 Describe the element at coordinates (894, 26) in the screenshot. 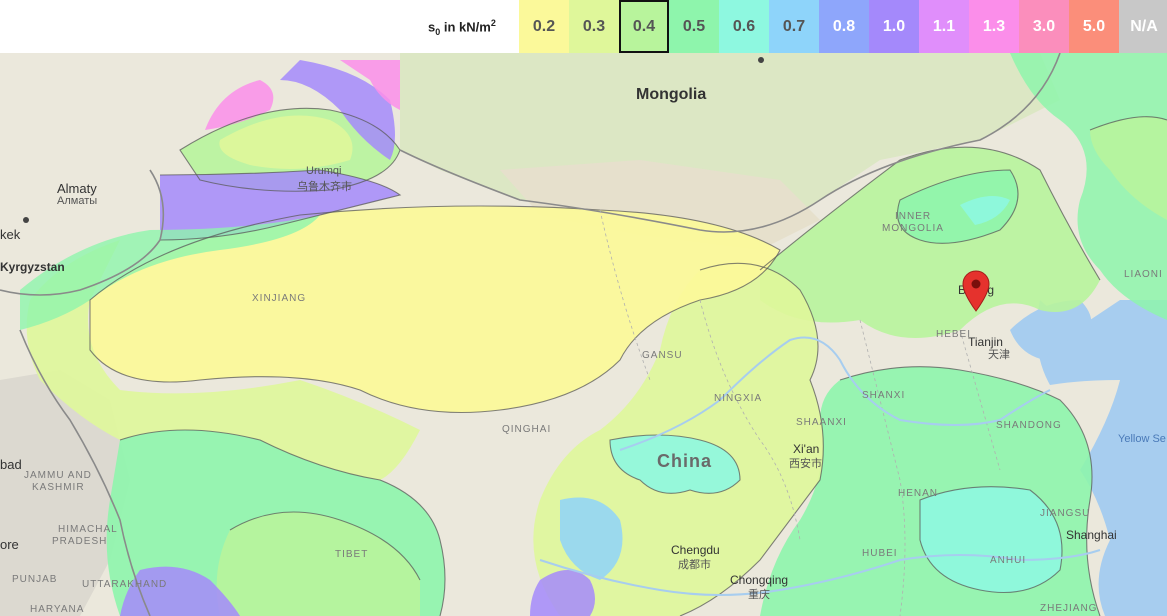

I see `legend-swatch-1-0: 1.0` at that location.